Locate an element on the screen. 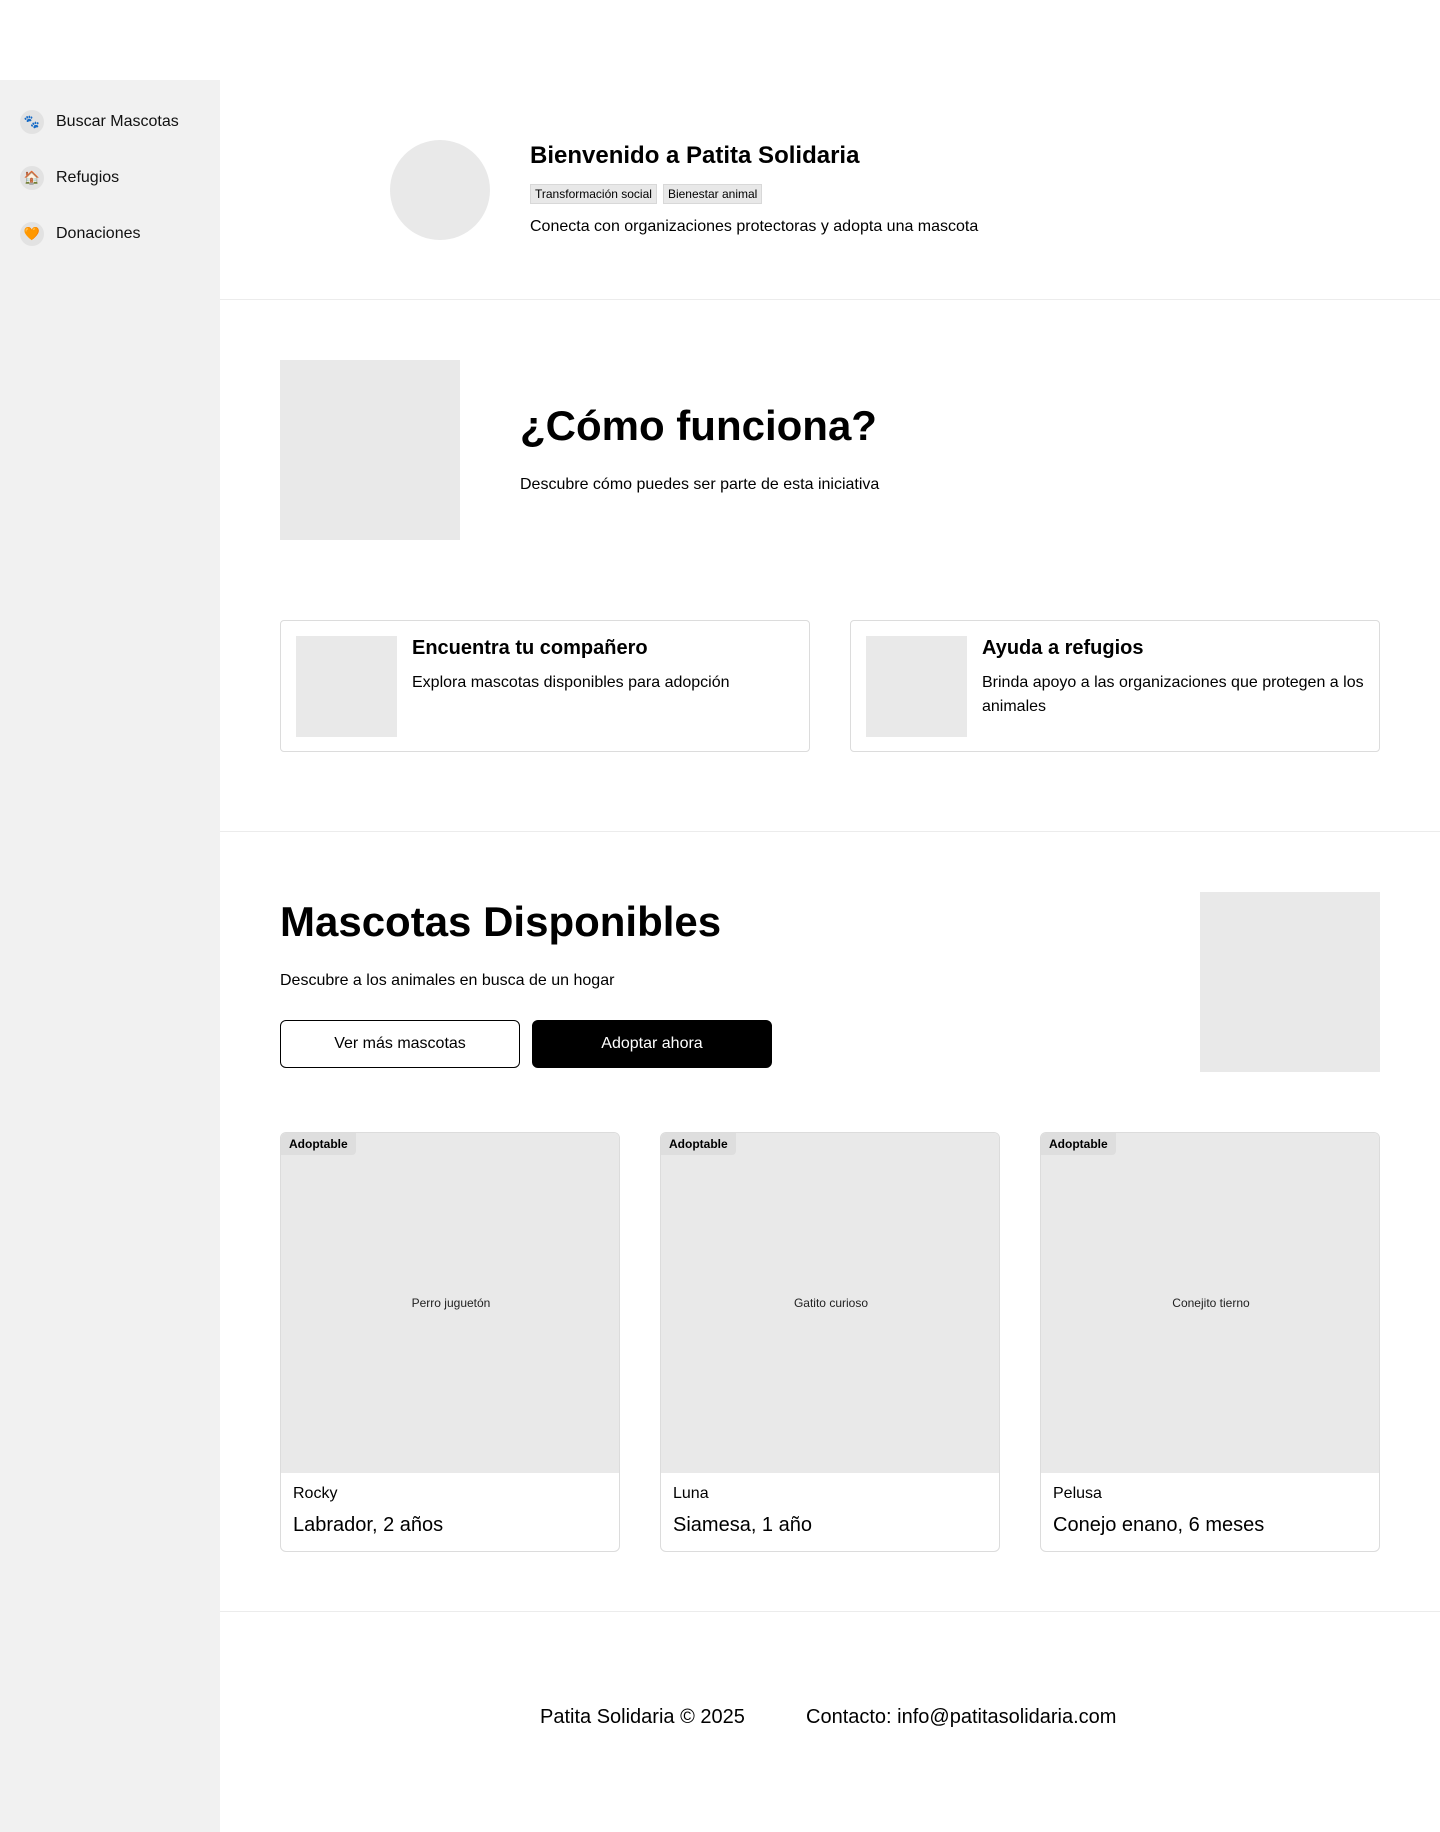 The width and height of the screenshot is (1440, 1832). pet-photo: Perro juguetón is located at coordinates (450, 1303).